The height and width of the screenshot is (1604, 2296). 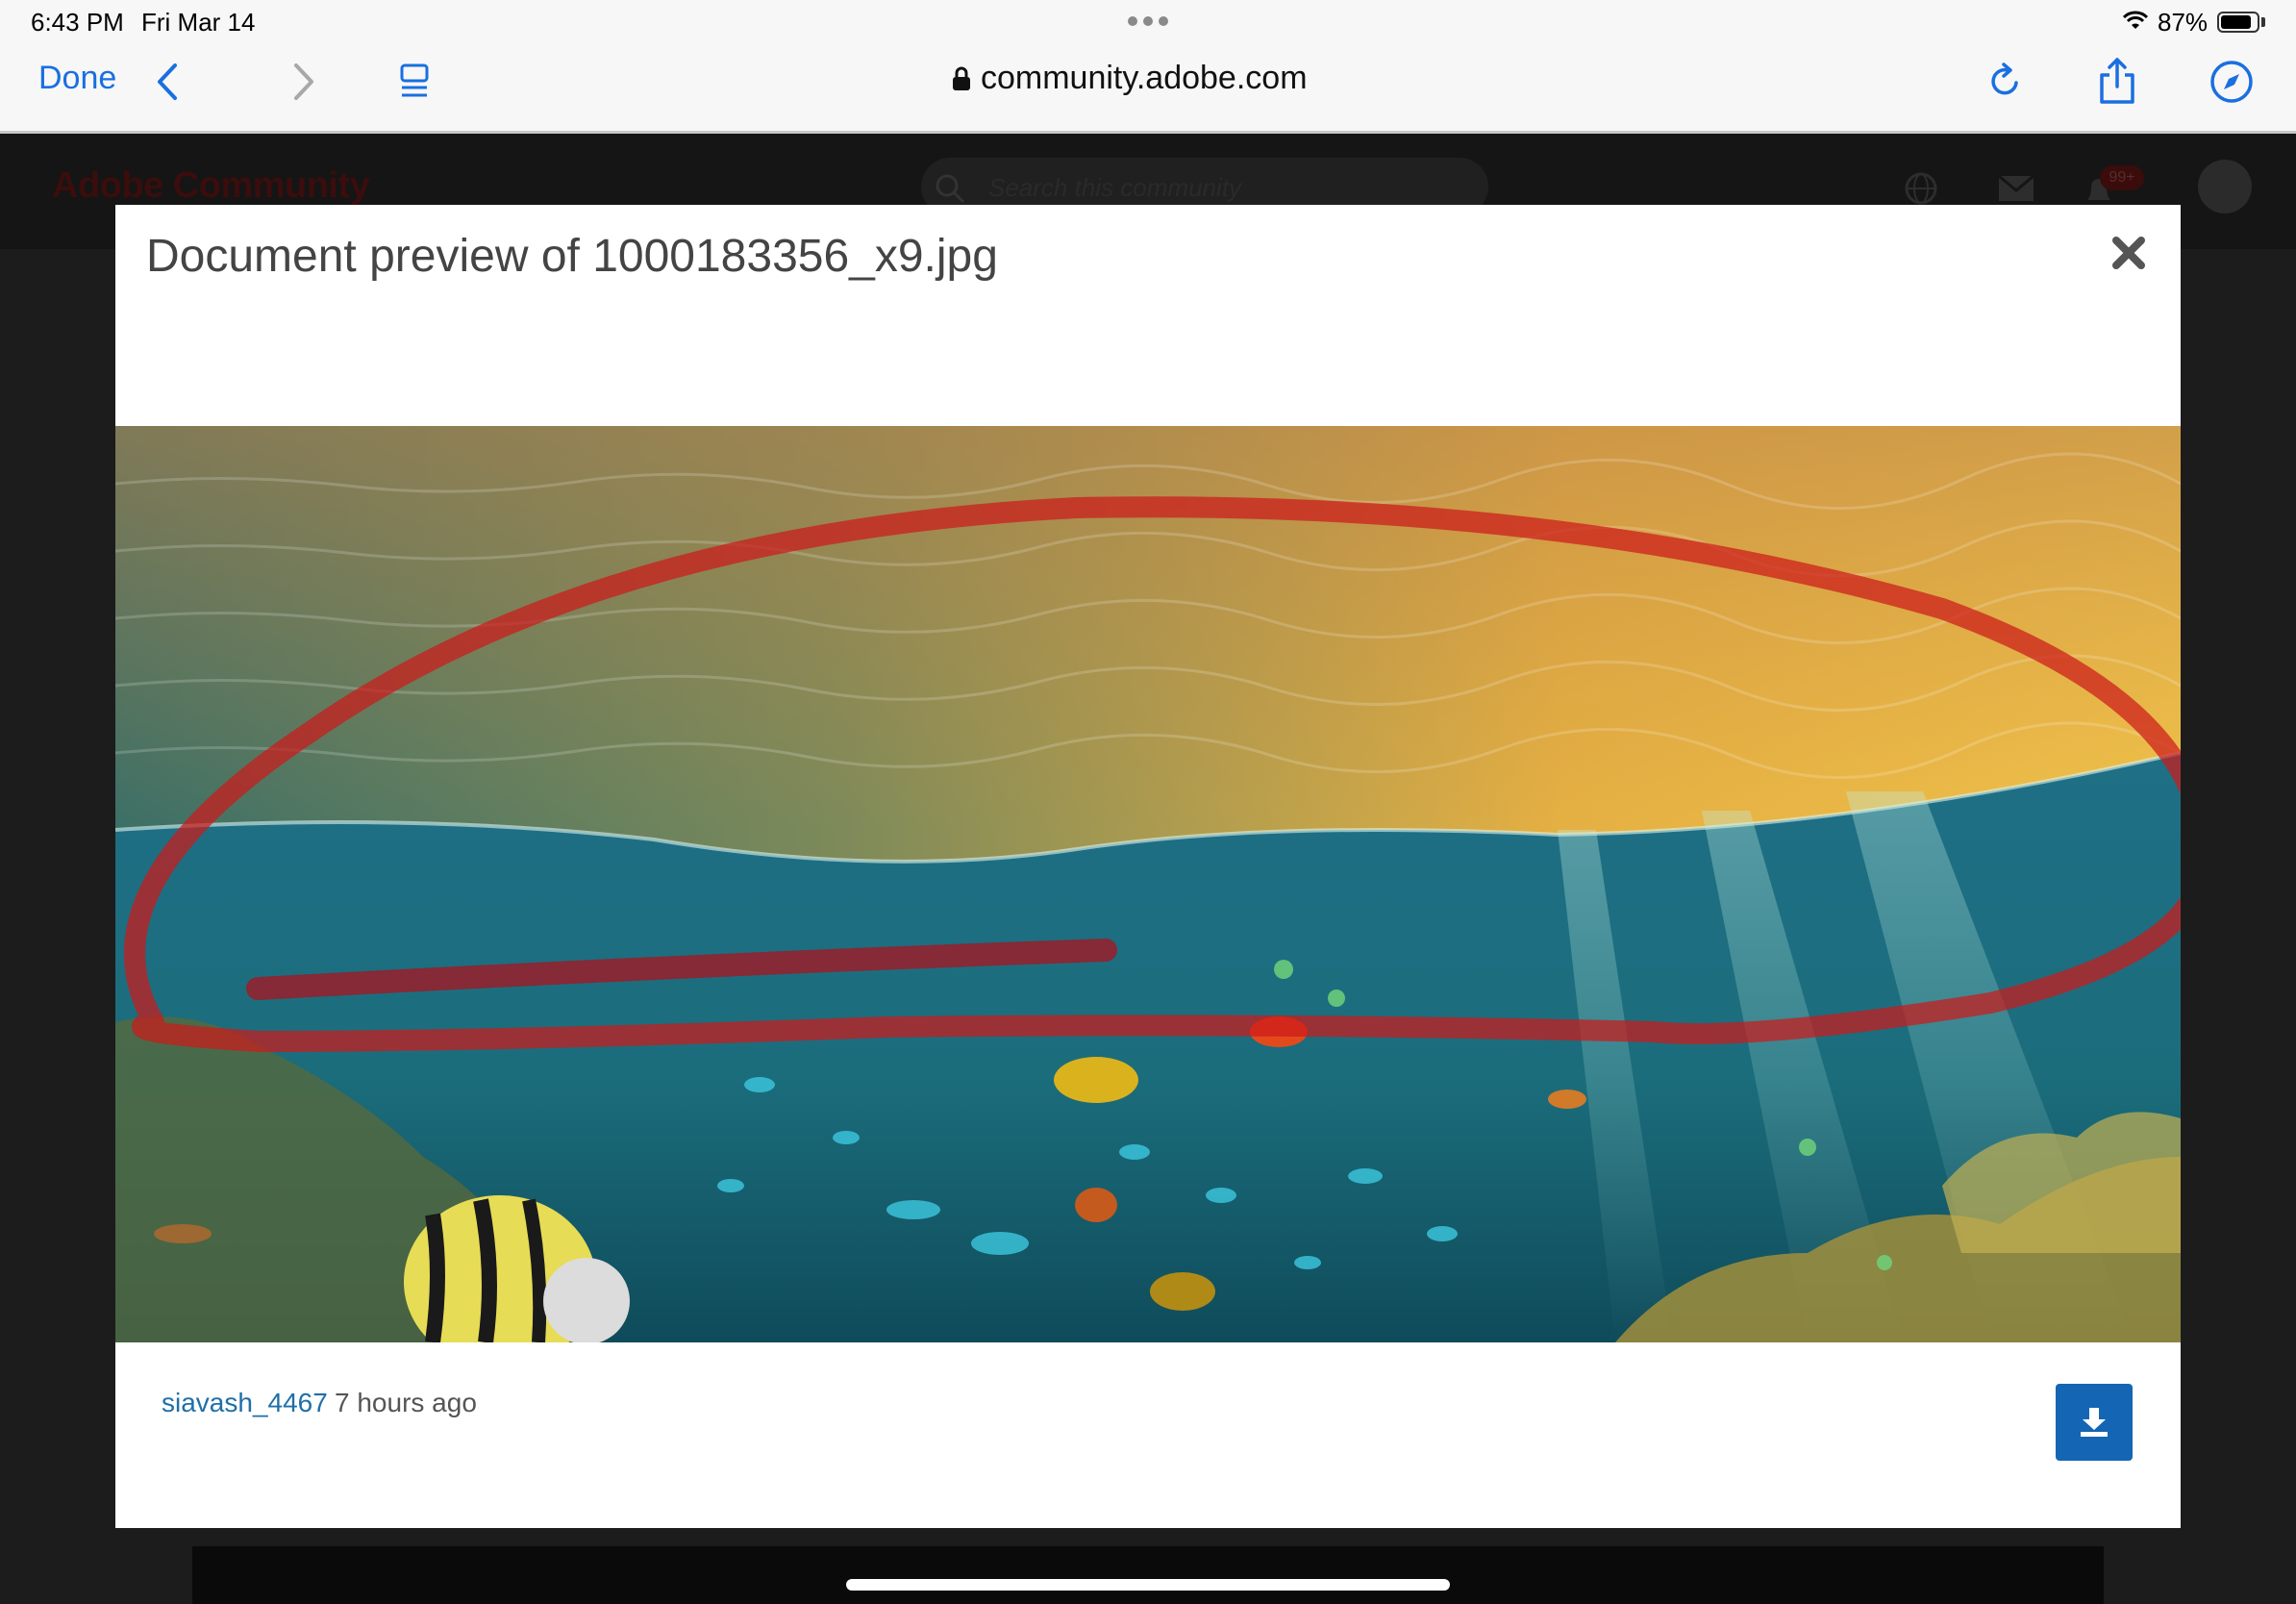 I want to click on download-button, so click(x=2094, y=1422).